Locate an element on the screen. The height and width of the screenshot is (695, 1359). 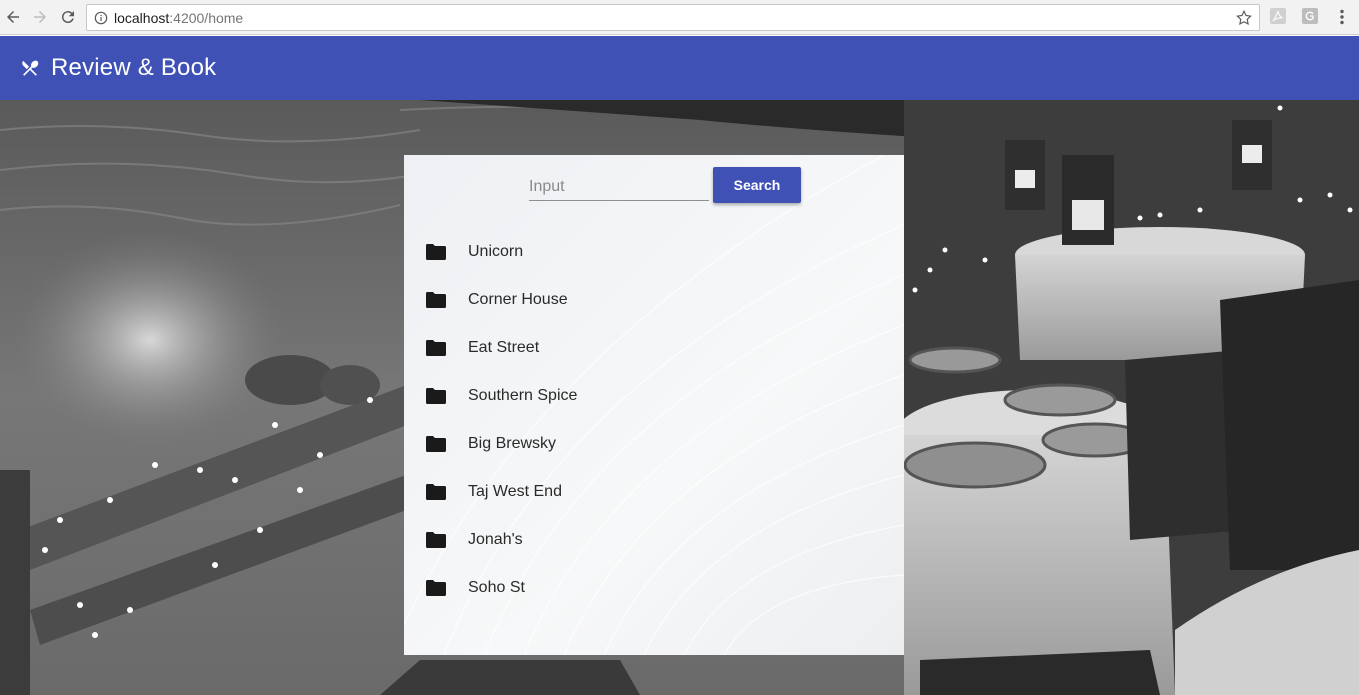
list-item-label: Unicorn is located at coordinates (496, 251).